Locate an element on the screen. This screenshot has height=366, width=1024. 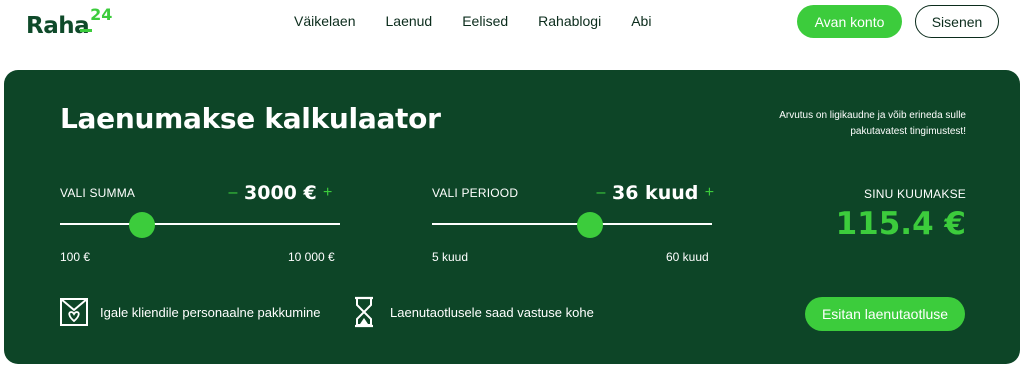
amount-plus-button: + is located at coordinates (328, 193).